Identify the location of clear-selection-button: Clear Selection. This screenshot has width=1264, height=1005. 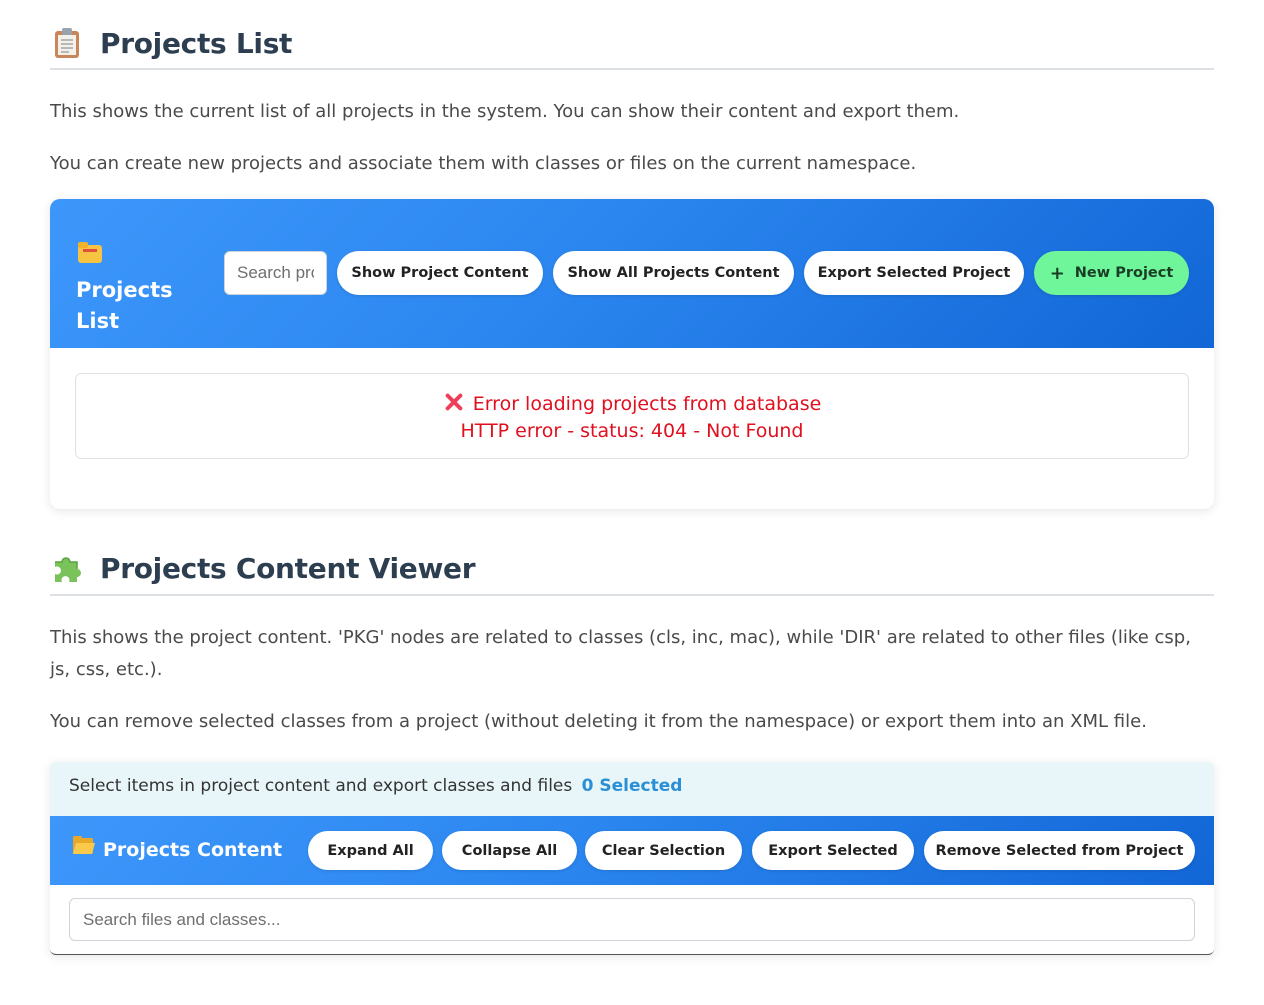
(663, 850).